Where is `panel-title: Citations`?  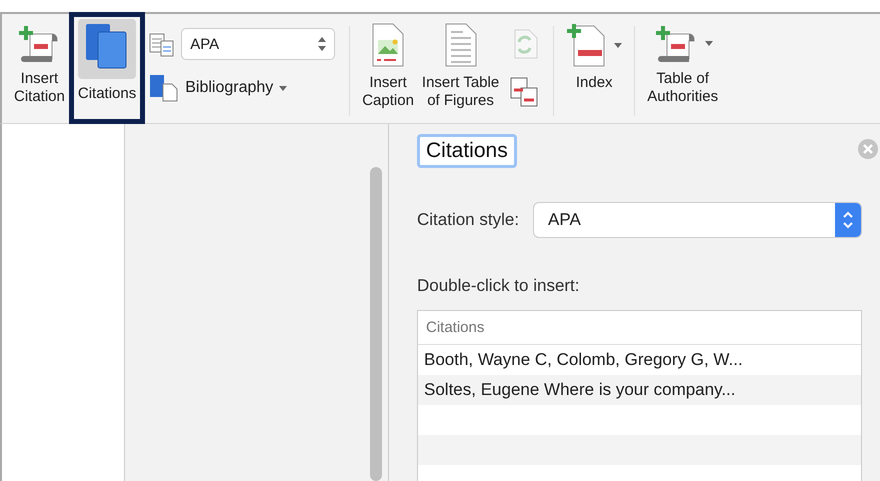
panel-title: Citations is located at coordinates (467, 151).